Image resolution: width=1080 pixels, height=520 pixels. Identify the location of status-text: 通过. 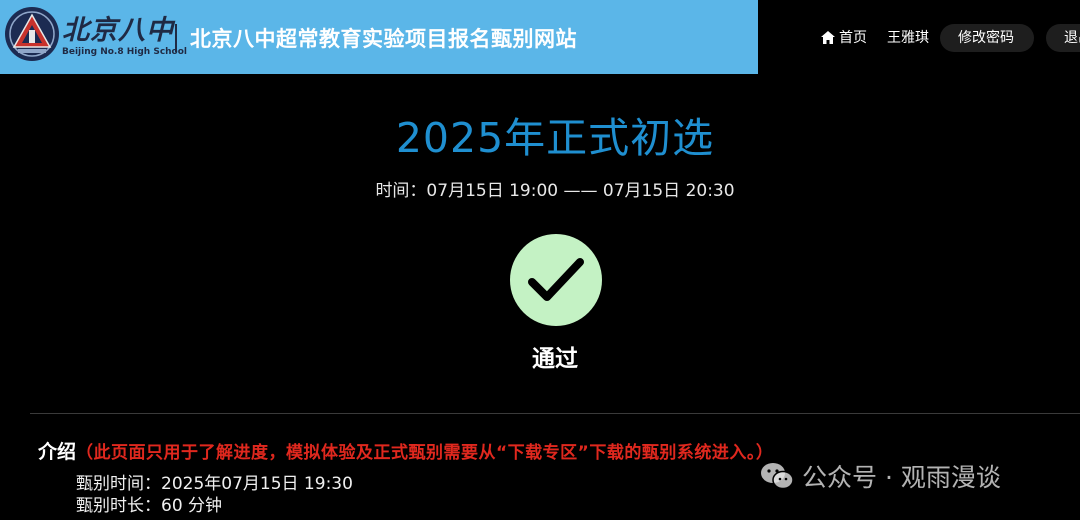
(555, 359).